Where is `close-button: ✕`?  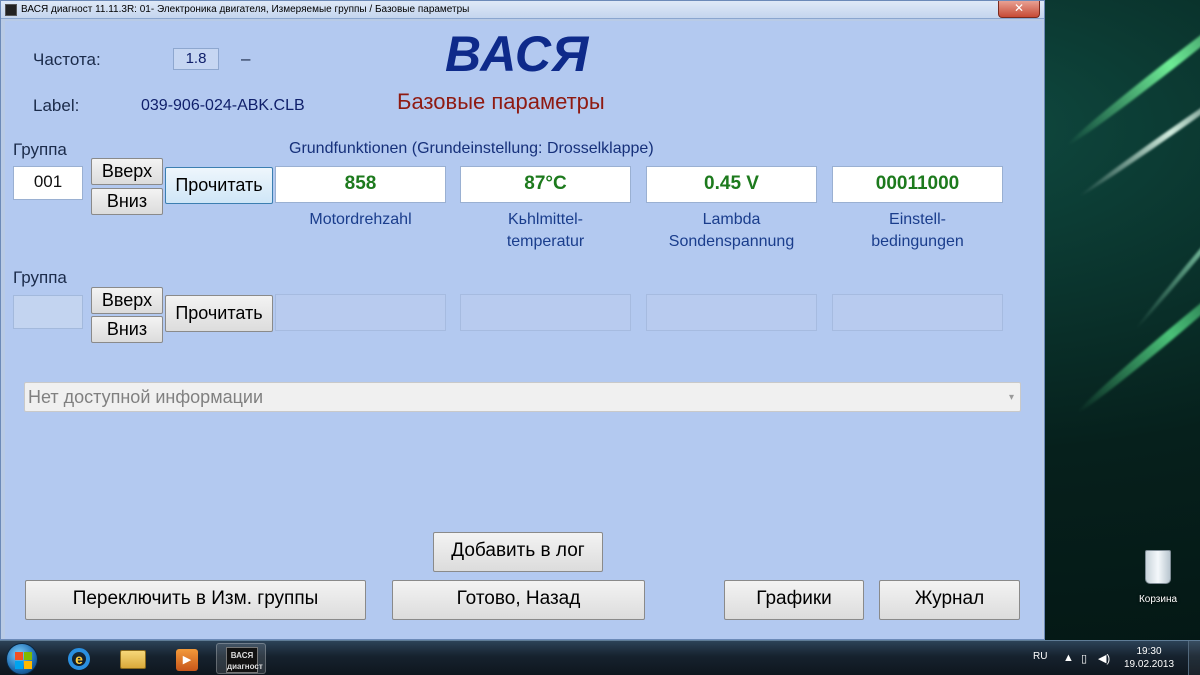
close-button: ✕ is located at coordinates (1019, 9).